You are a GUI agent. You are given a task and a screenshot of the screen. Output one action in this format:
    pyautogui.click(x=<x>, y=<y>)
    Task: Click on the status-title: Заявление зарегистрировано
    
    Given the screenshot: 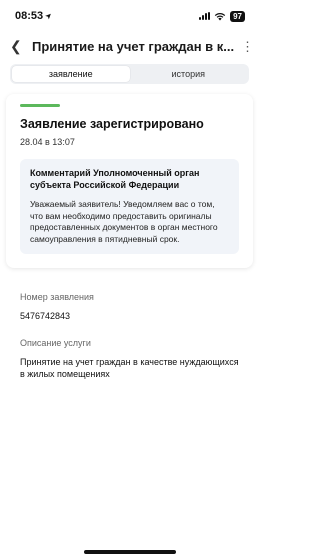 What is the action you would take?
    pyautogui.click(x=112, y=124)
    